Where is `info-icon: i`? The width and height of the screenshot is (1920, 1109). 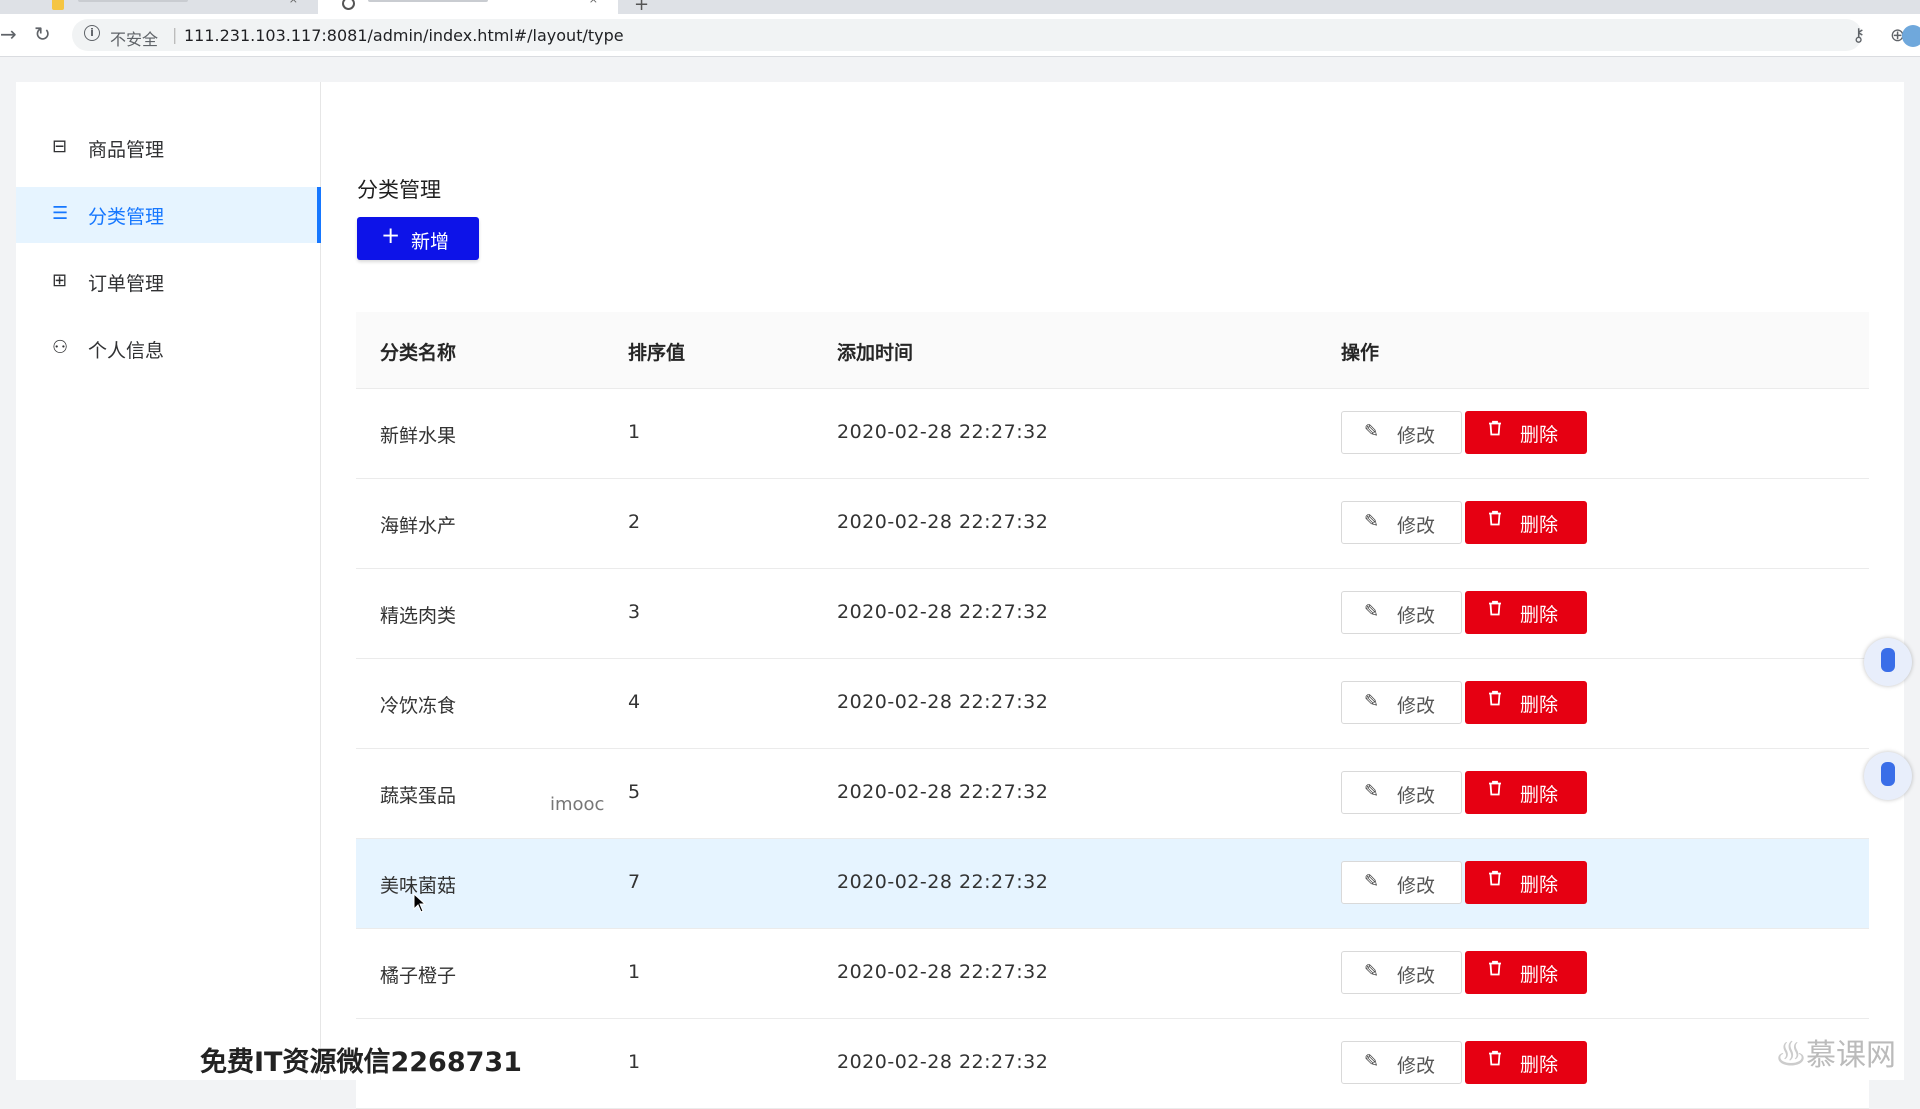
info-icon: i is located at coordinates (92, 33).